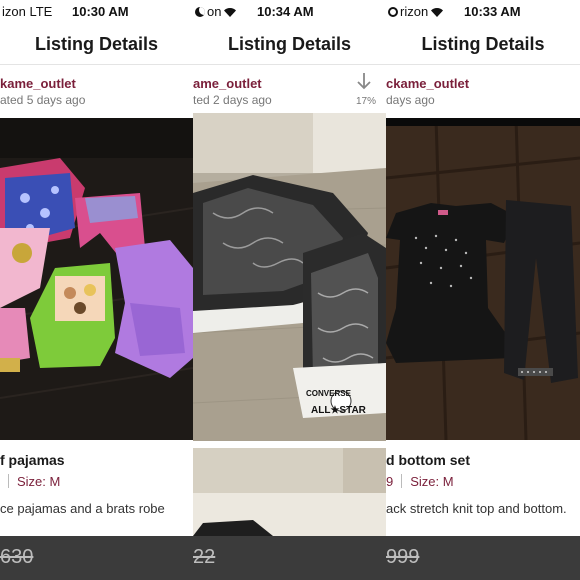 The width and height of the screenshot is (580, 580). I want to click on status-bar: rizon 10:33 AM, so click(483, 12).